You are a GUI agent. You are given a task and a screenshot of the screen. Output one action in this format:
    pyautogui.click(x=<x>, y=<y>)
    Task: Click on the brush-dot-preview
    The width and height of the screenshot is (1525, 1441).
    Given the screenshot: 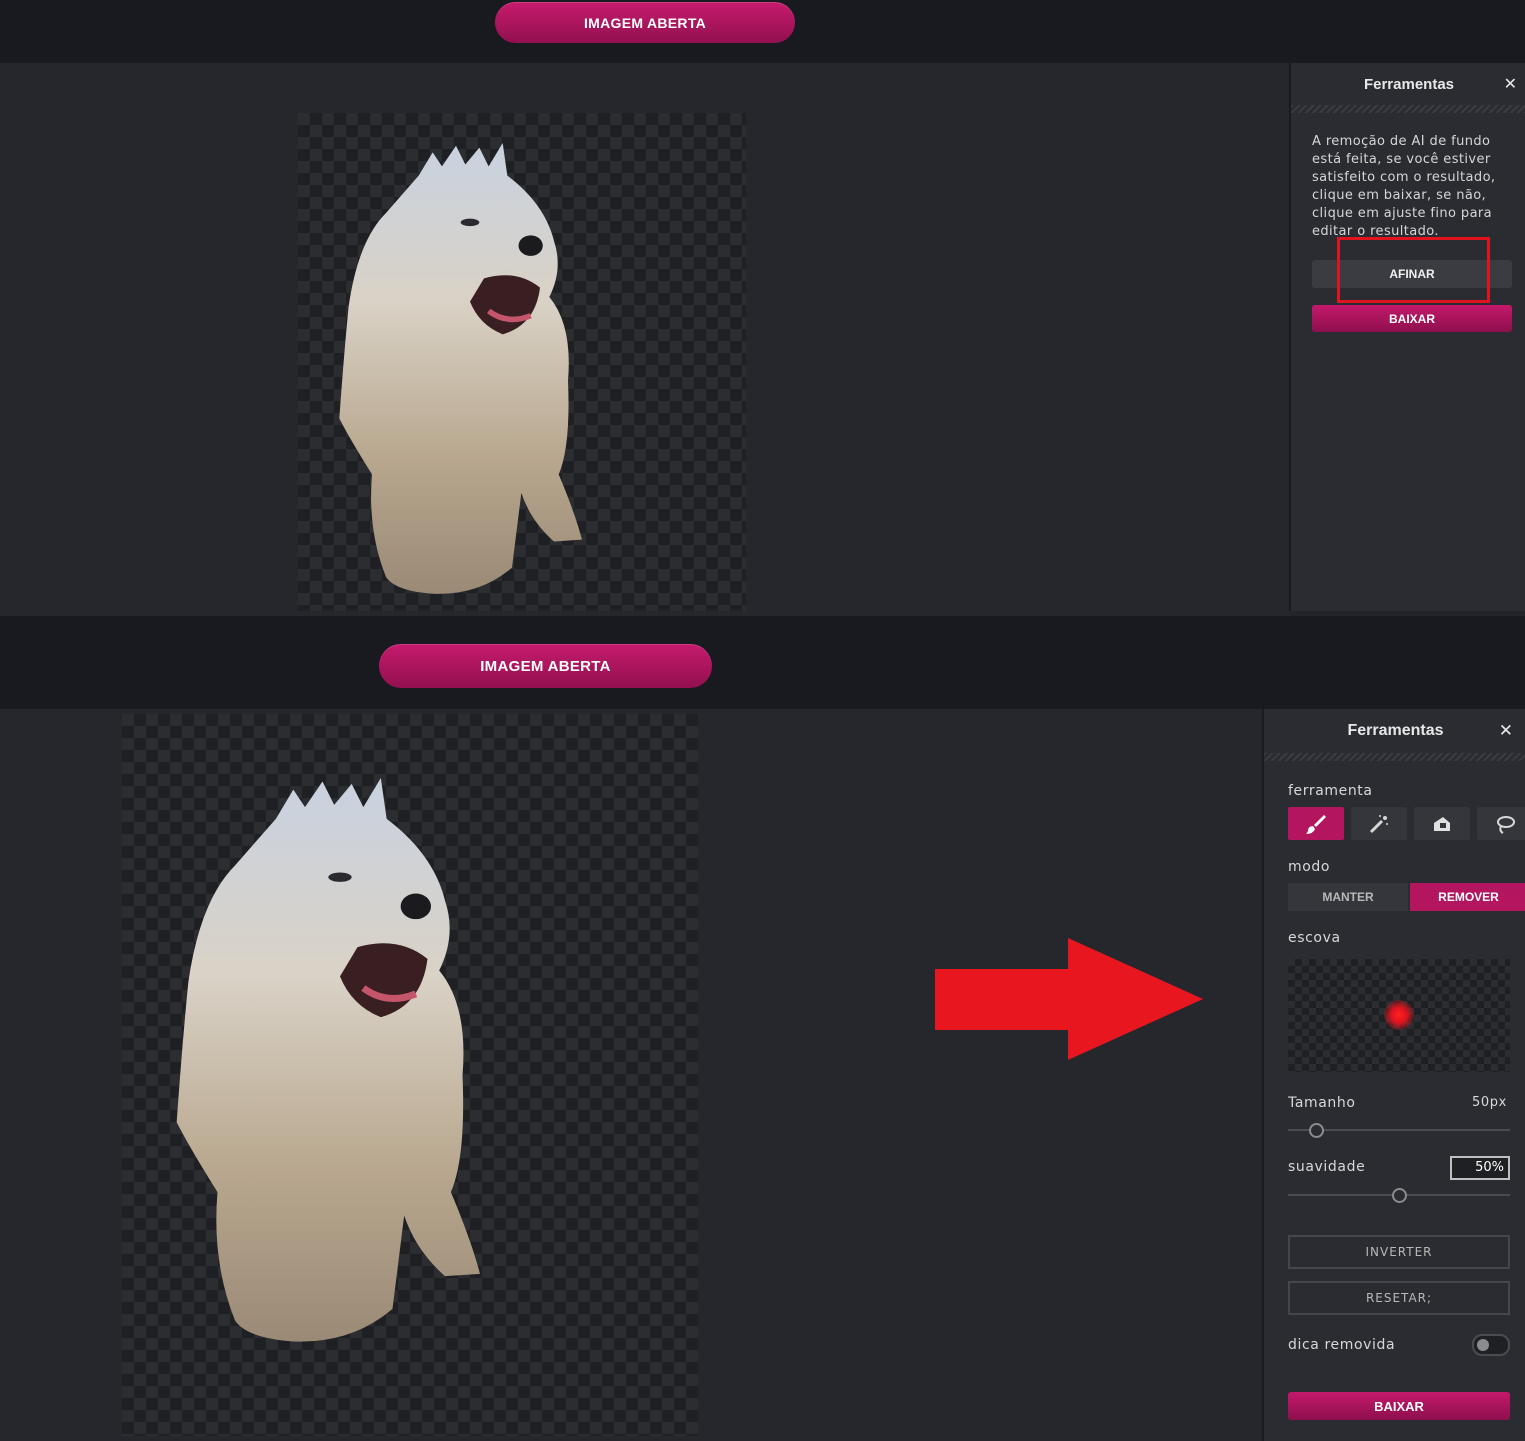 What is the action you would take?
    pyautogui.click(x=1399, y=1015)
    